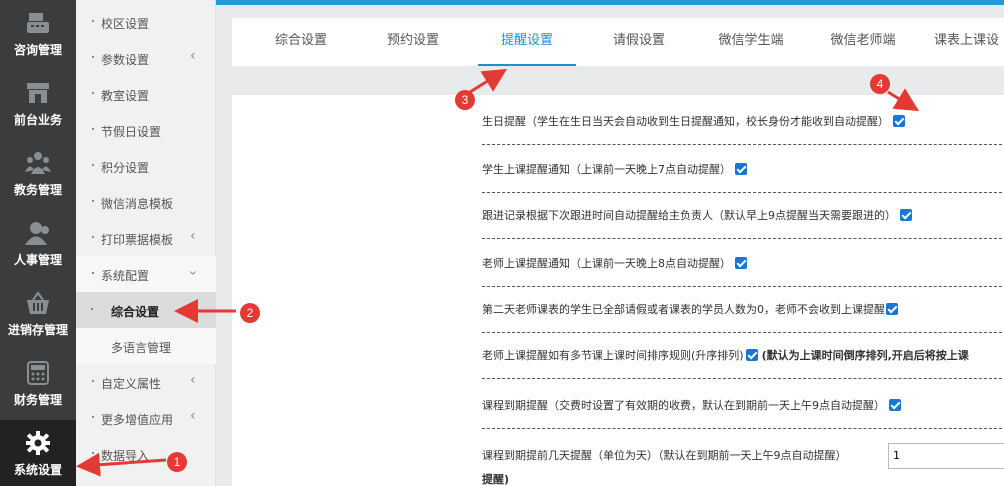  What do you see at coordinates (892, 309) in the screenshot?
I see `no-students-reminder-checkbox` at bounding box center [892, 309].